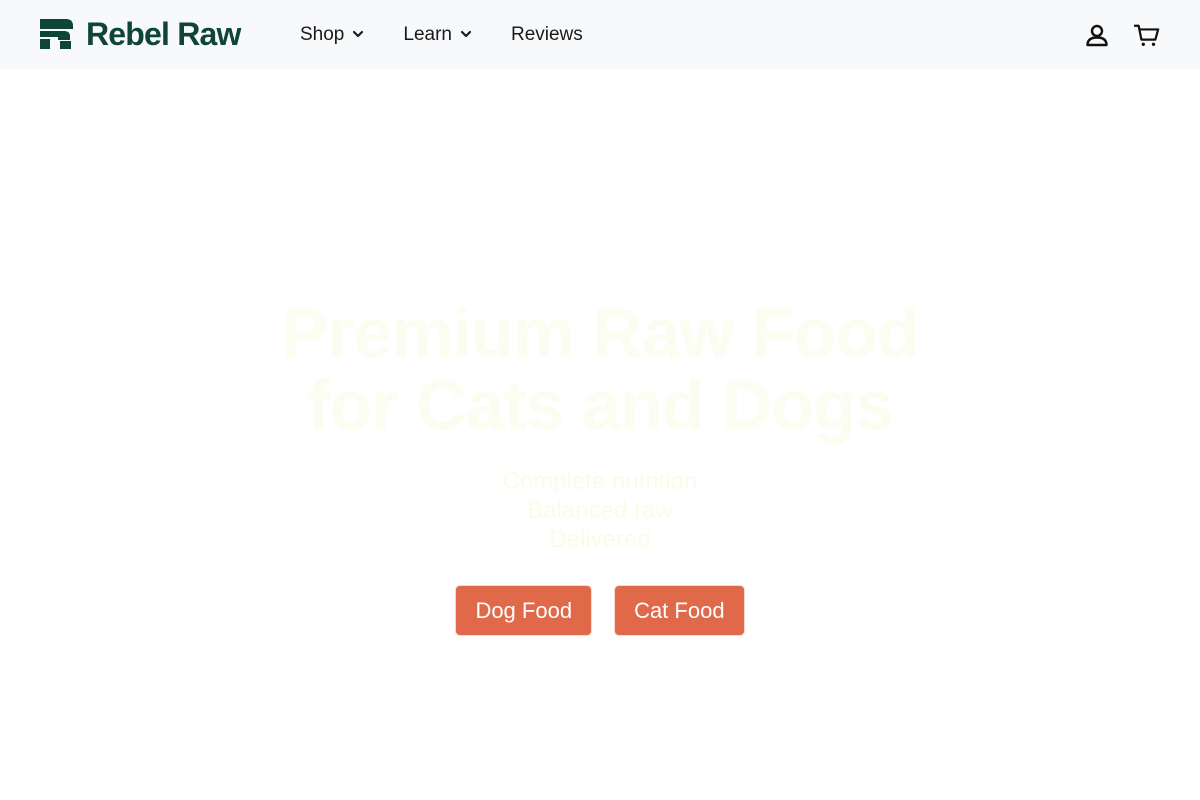 The image size is (1200, 800). Describe the element at coordinates (600, 610) in the screenshot. I see `hero-cta-group: Dog Food Cat Food` at that location.